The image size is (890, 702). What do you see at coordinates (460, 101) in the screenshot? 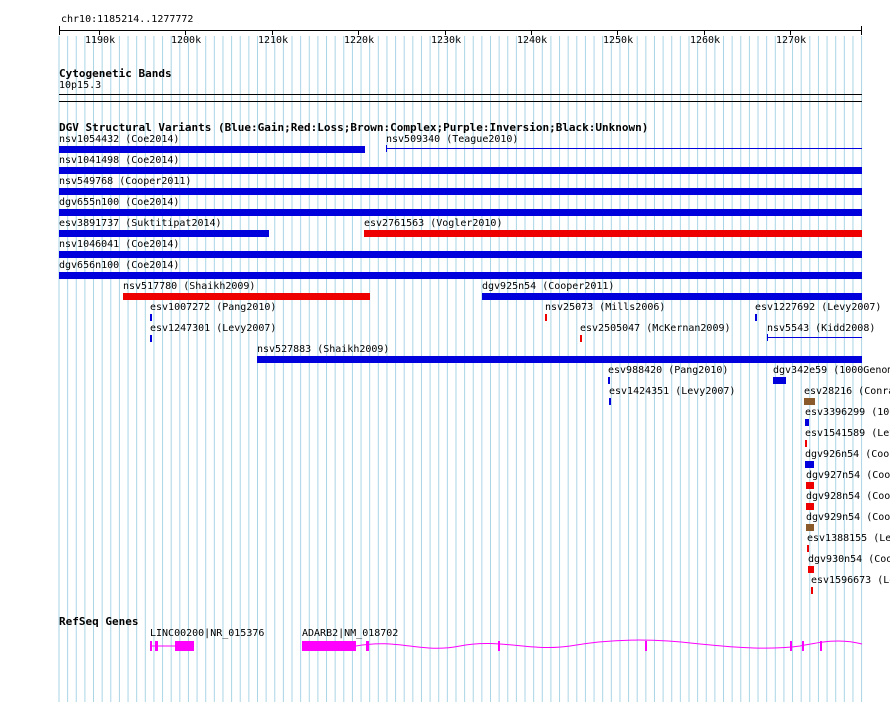
I see `cytoband-line-bottom` at bounding box center [460, 101].